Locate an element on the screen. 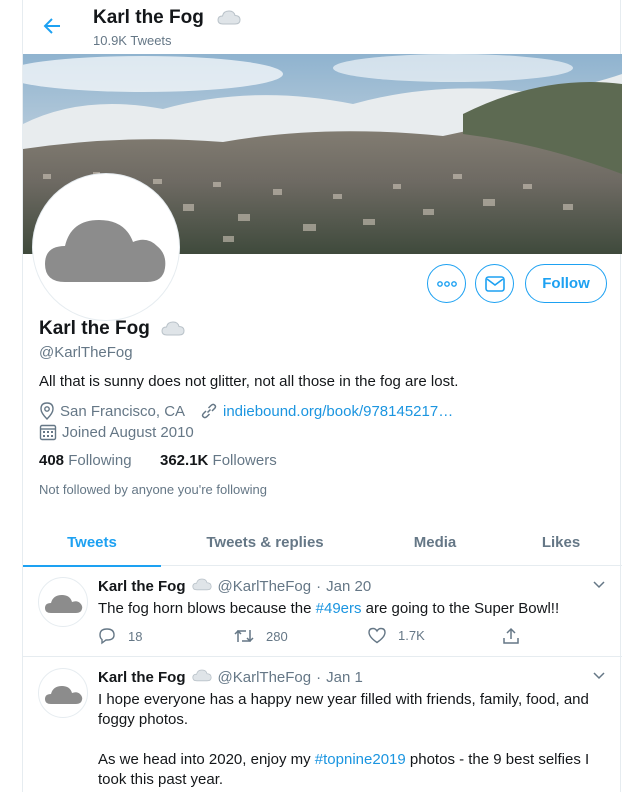 Image resolution: width=642 pixels, height=792 pixels. hashtag-link: #49ers is located at coordinates (339, 608).